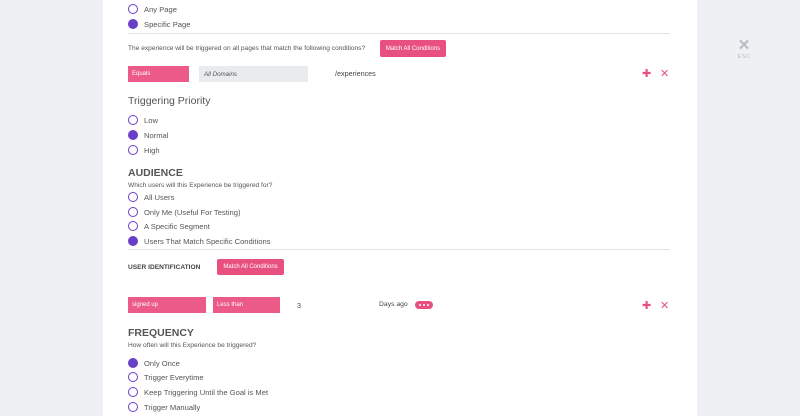 The height and width of the screenshot is (416, 800). Describe the element at coordinates (169, 101) in the screenshot. I see `triggering-priority-title: Triggering Priority` at that location.